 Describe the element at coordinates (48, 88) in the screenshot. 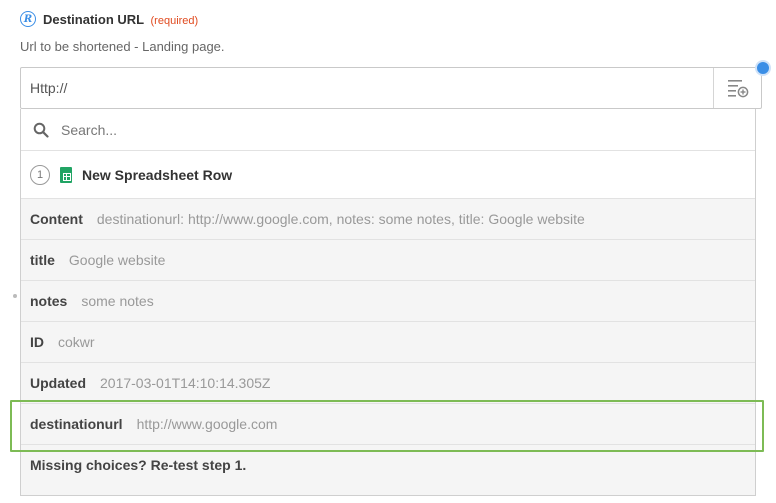

I see `input-value: Http://` at that location.